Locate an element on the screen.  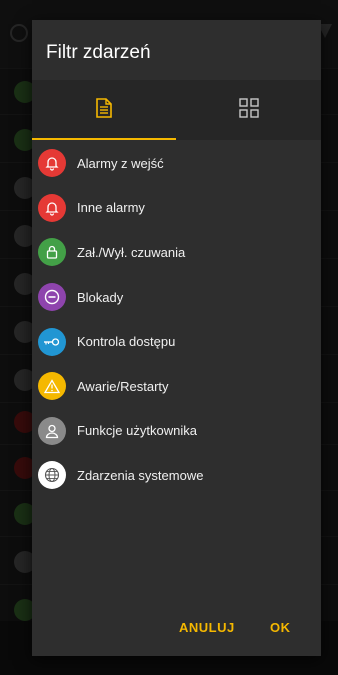
grid-icon is located at coordinates (249, 110).